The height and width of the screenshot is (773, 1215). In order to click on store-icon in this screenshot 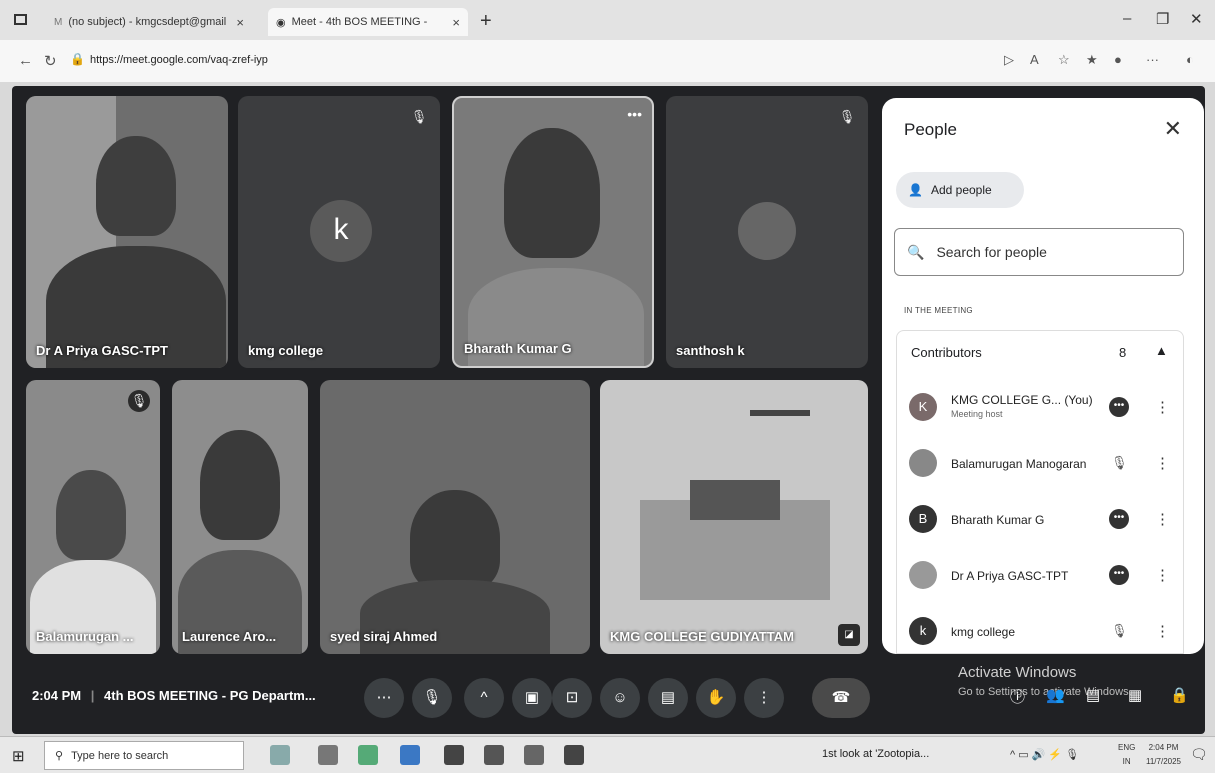, I will do `click(494, 755)`.